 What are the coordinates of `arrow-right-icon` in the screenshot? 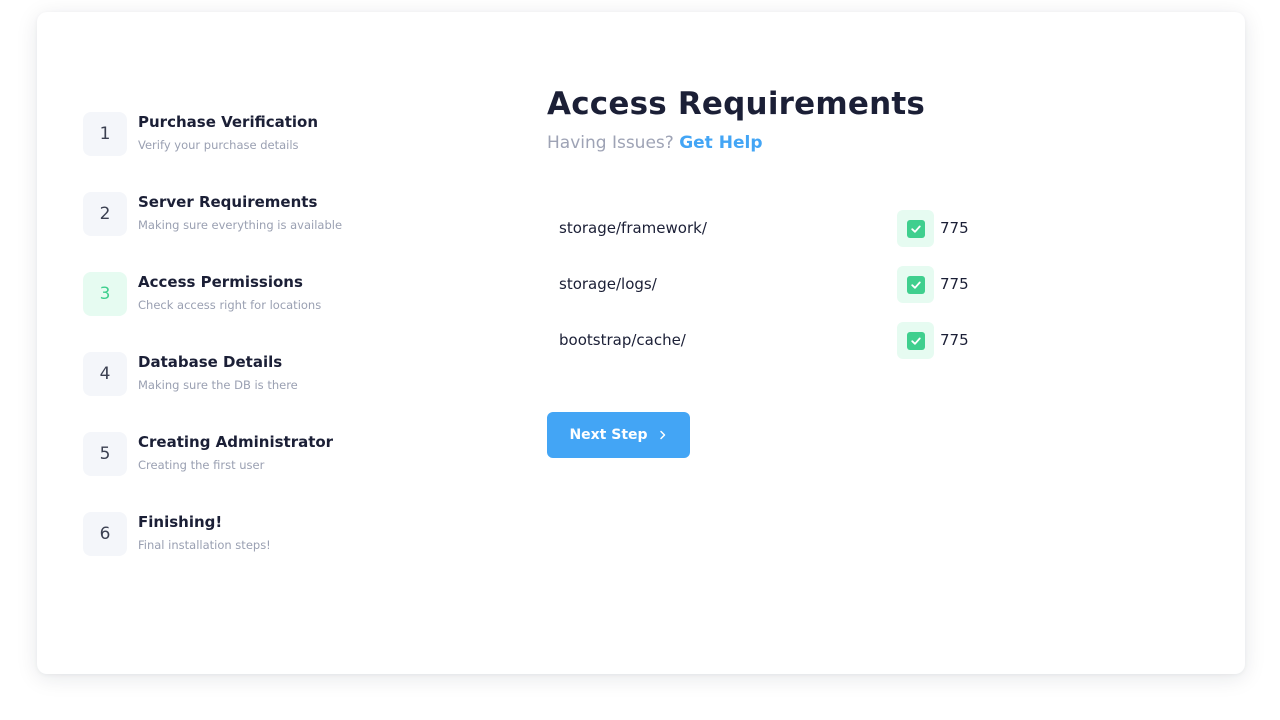 It's located at (663, 435).